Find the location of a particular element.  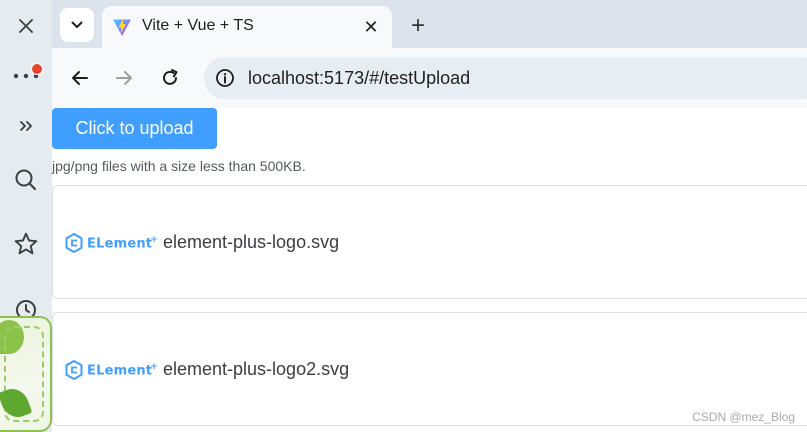

back-button is located at coordinates (80, 78).